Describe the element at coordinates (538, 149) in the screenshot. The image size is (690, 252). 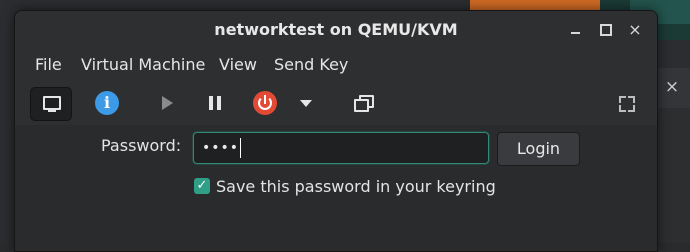
I see `login-button: Login` at that location.